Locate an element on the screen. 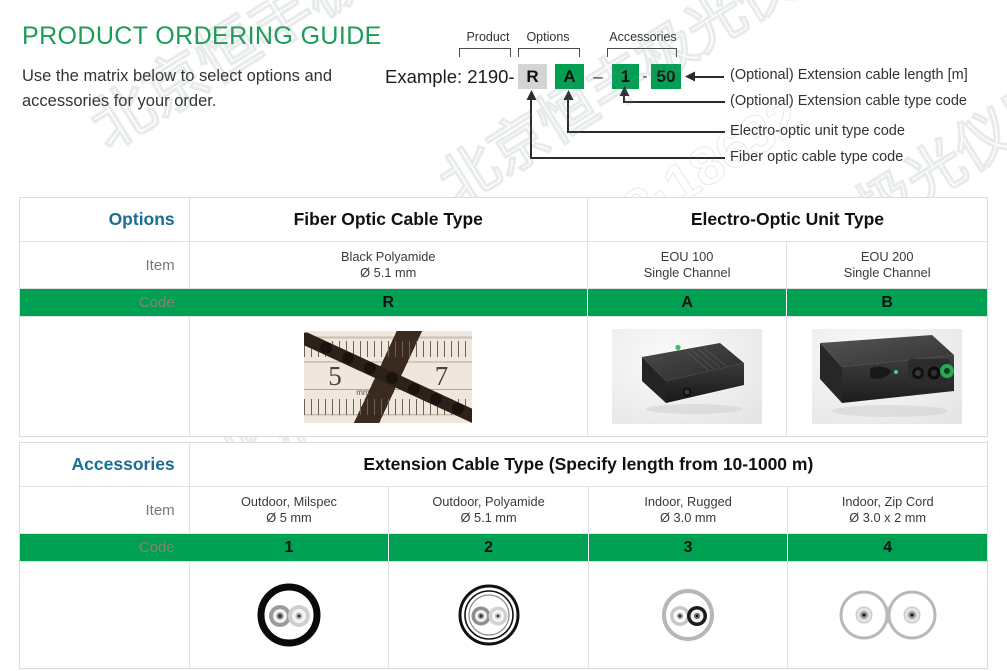 The image size is (1007, 671). cell-item-eou100: EOU 100 Single Channel is located at coordinates (687, 265).